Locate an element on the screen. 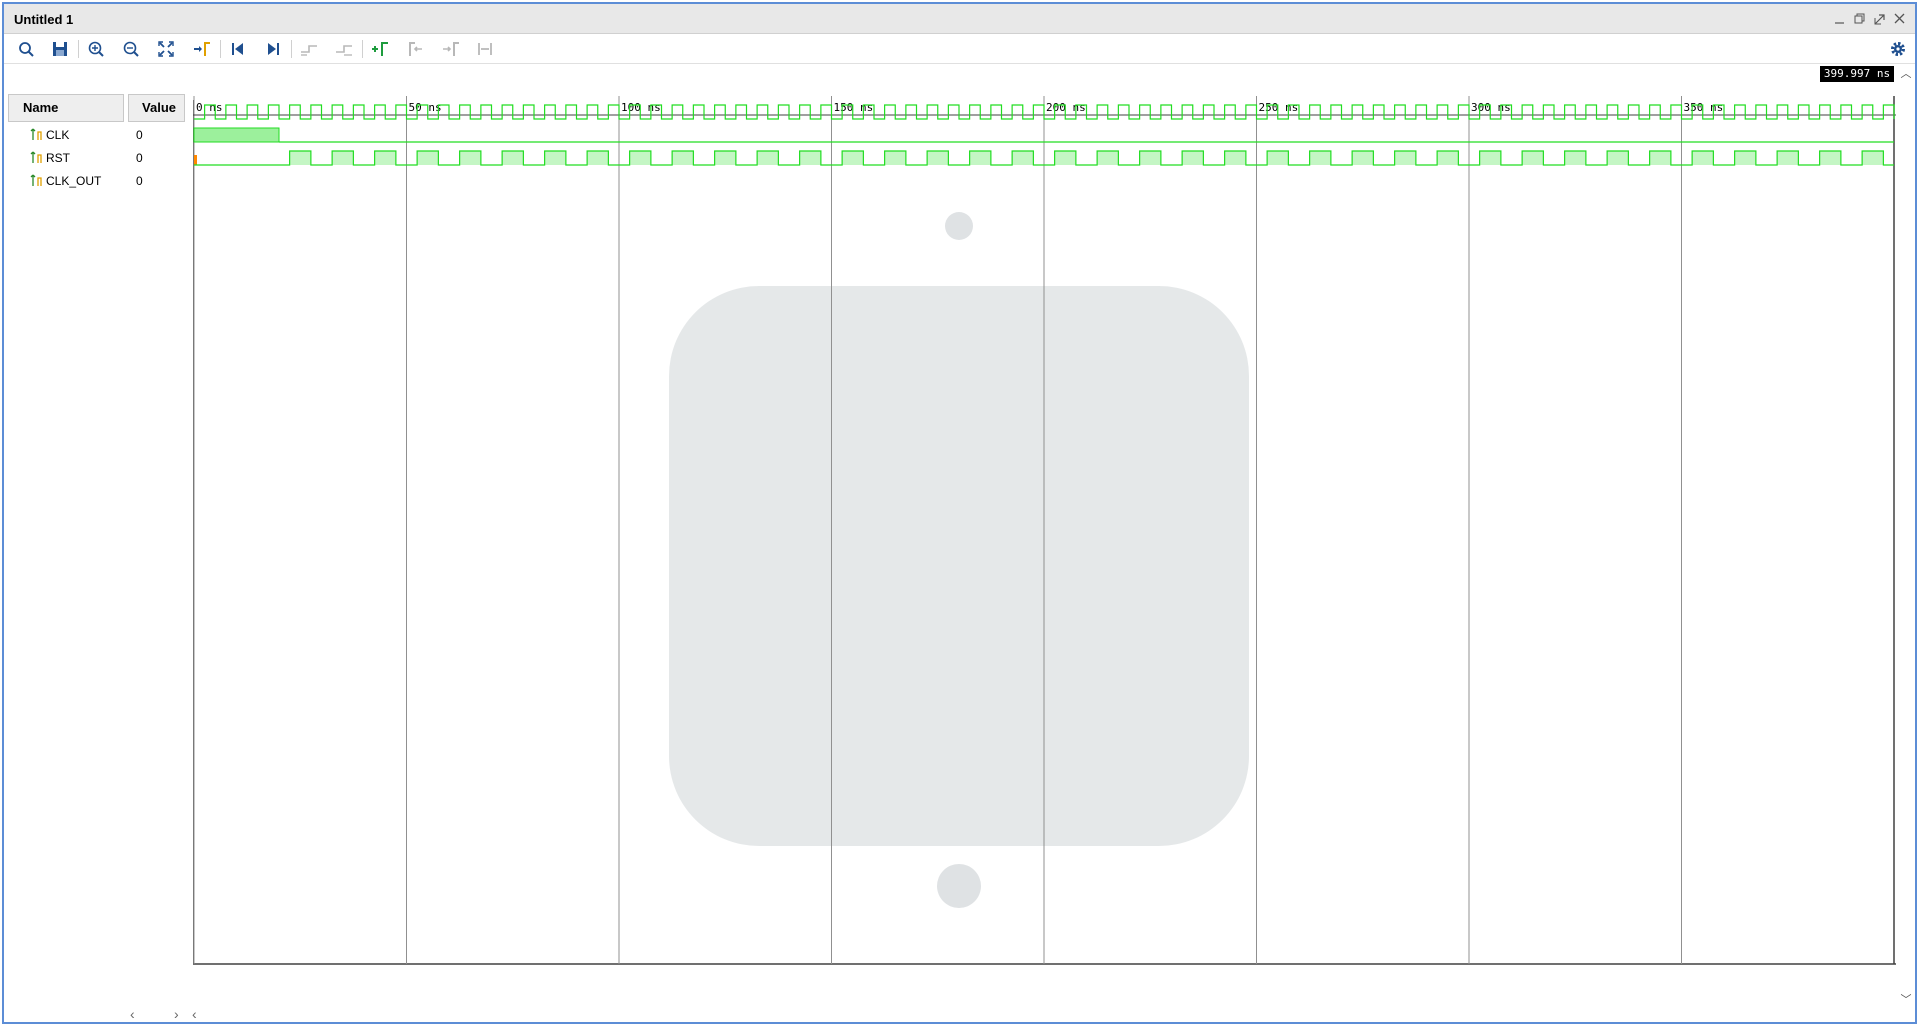 The height and width of the screenshot is (1026, 1919). value-column-header: Value is located at coordinates (156, 108).